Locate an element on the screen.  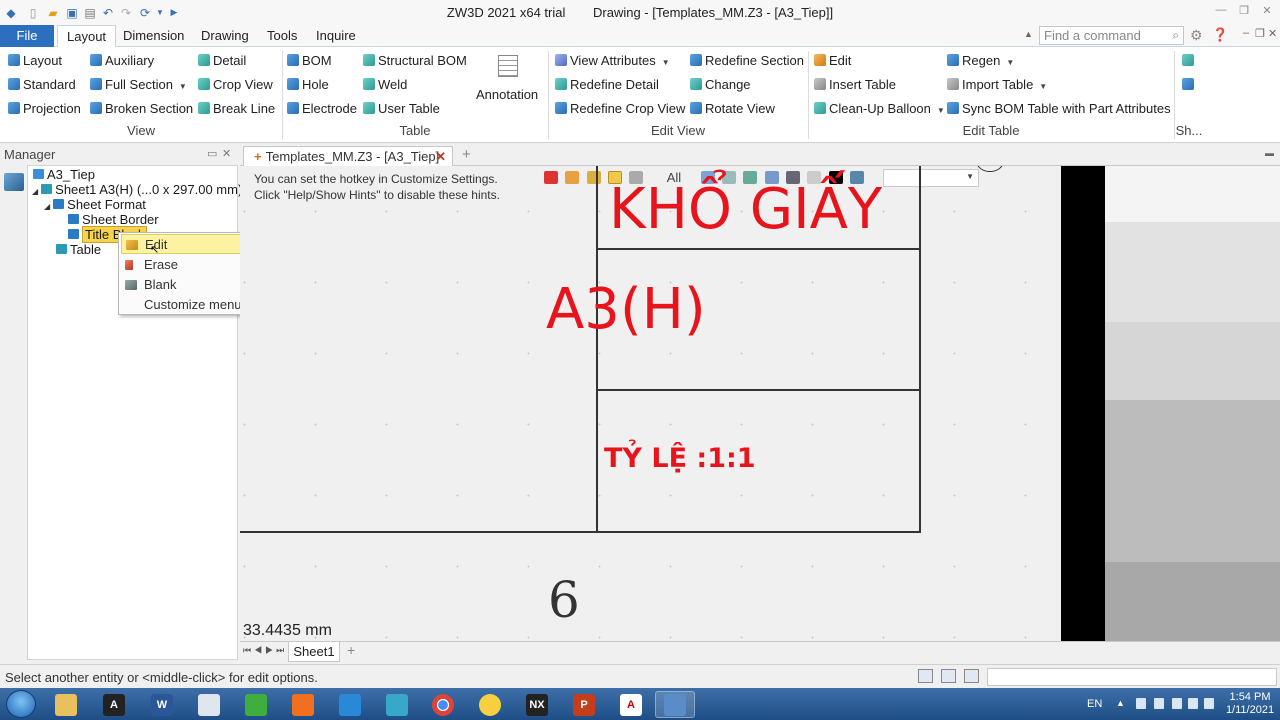
projection-button: Projection is located at coordinates (44, 109).